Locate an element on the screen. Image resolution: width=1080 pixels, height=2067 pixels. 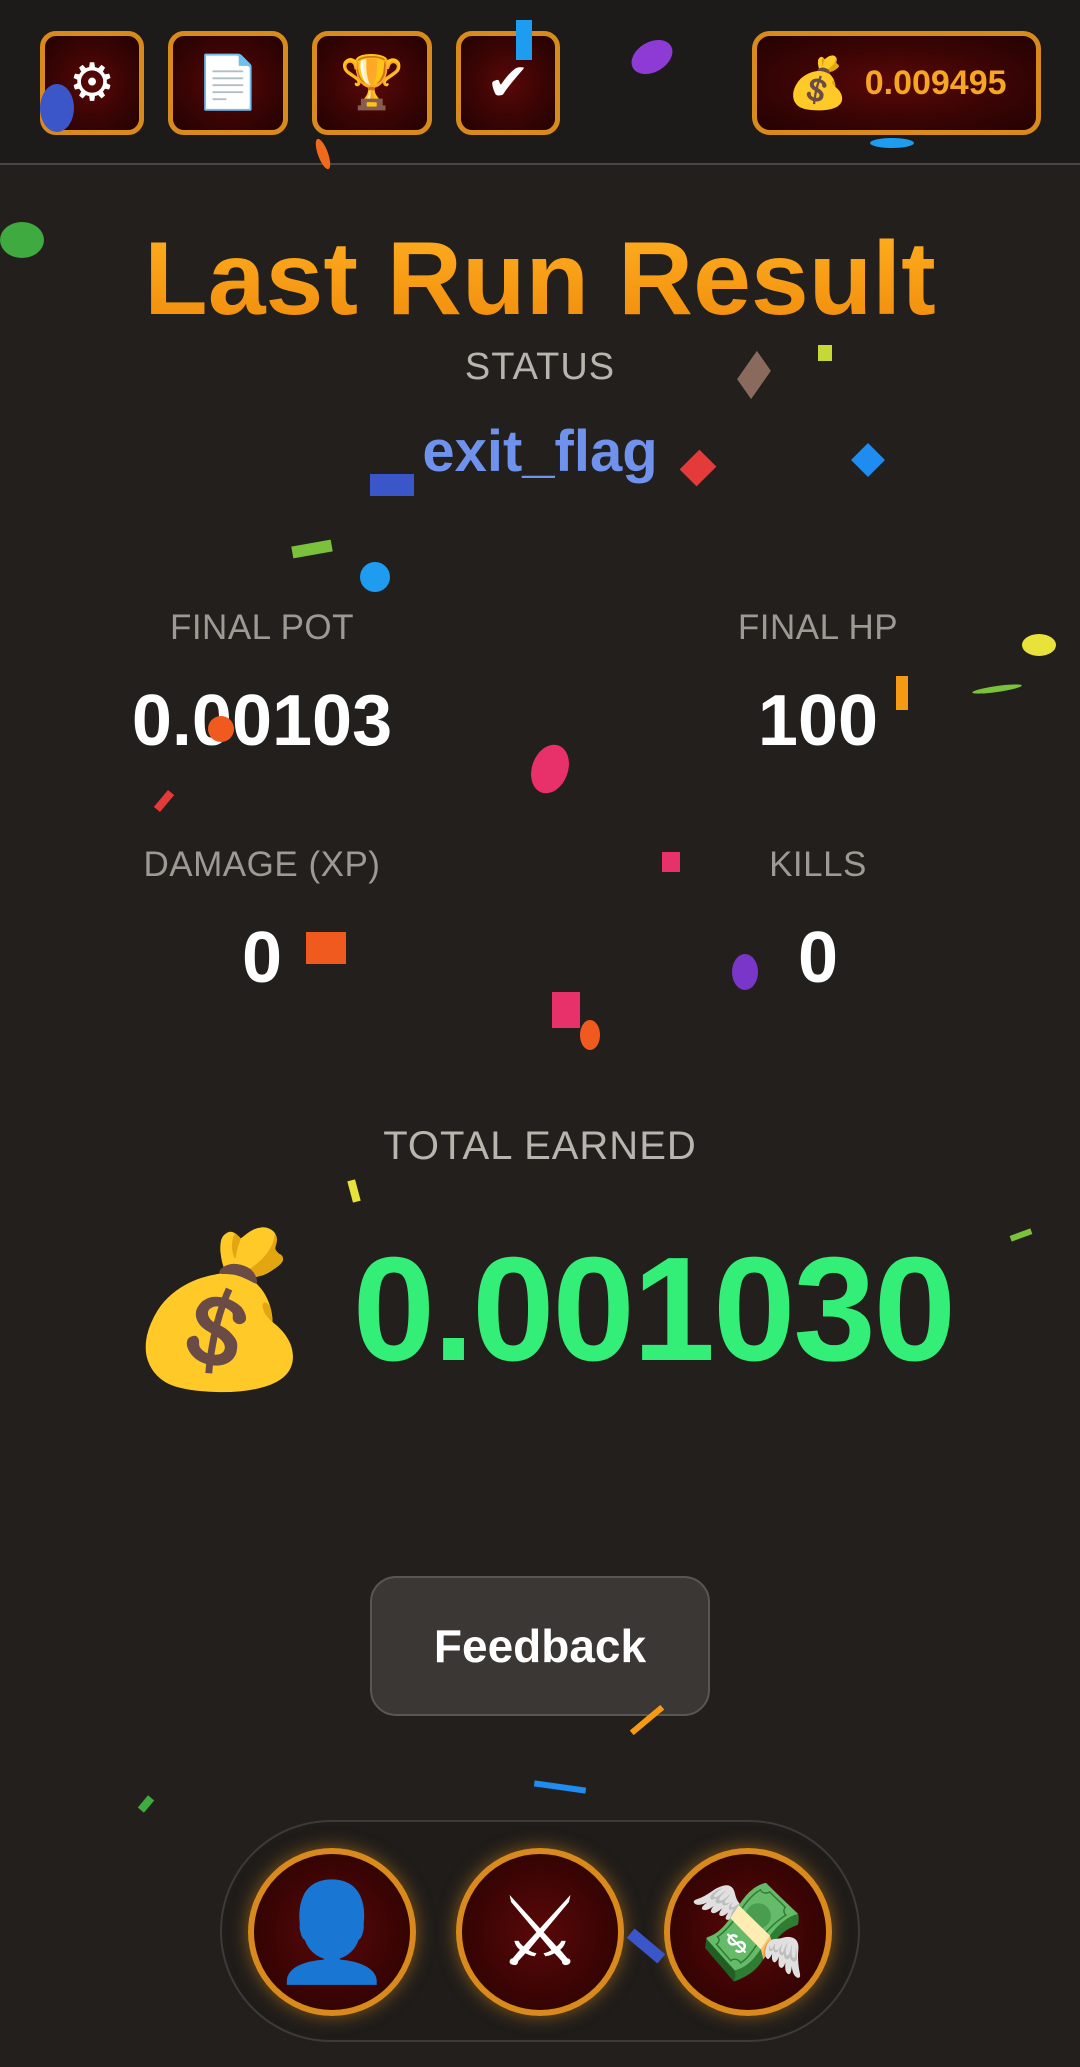
battle-button: ⚔ is located at coordinates (540, 1932).